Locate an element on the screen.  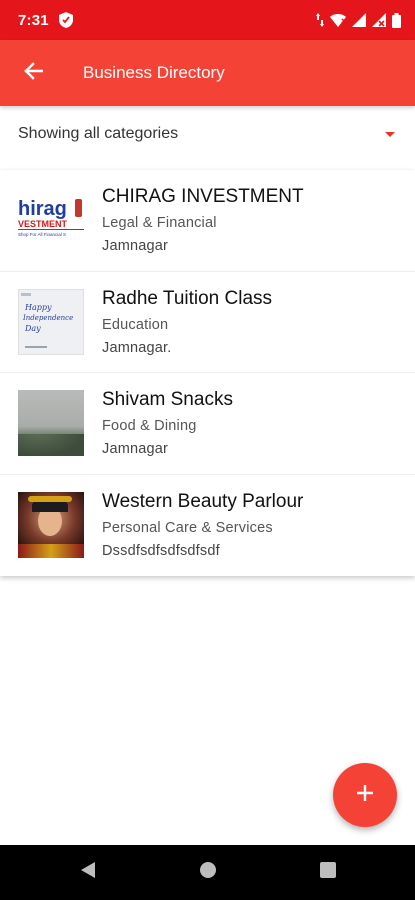
arrow-left-icon is located at coordinates (33, 73).